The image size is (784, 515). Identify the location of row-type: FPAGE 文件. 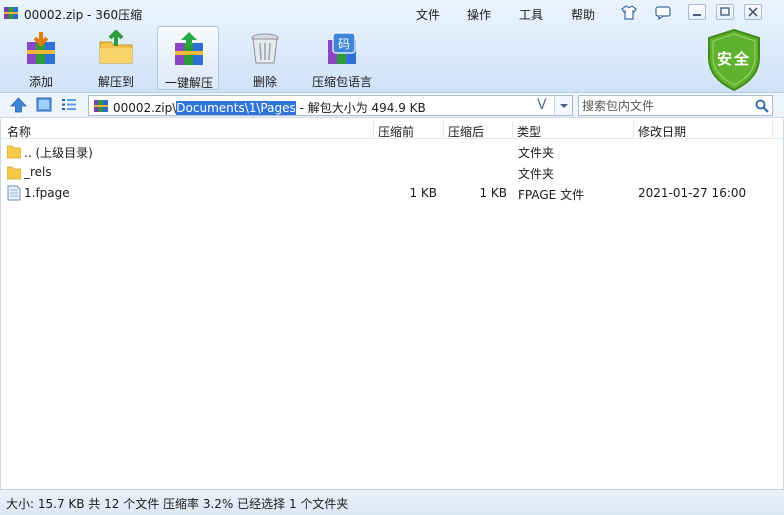
(551, 195).